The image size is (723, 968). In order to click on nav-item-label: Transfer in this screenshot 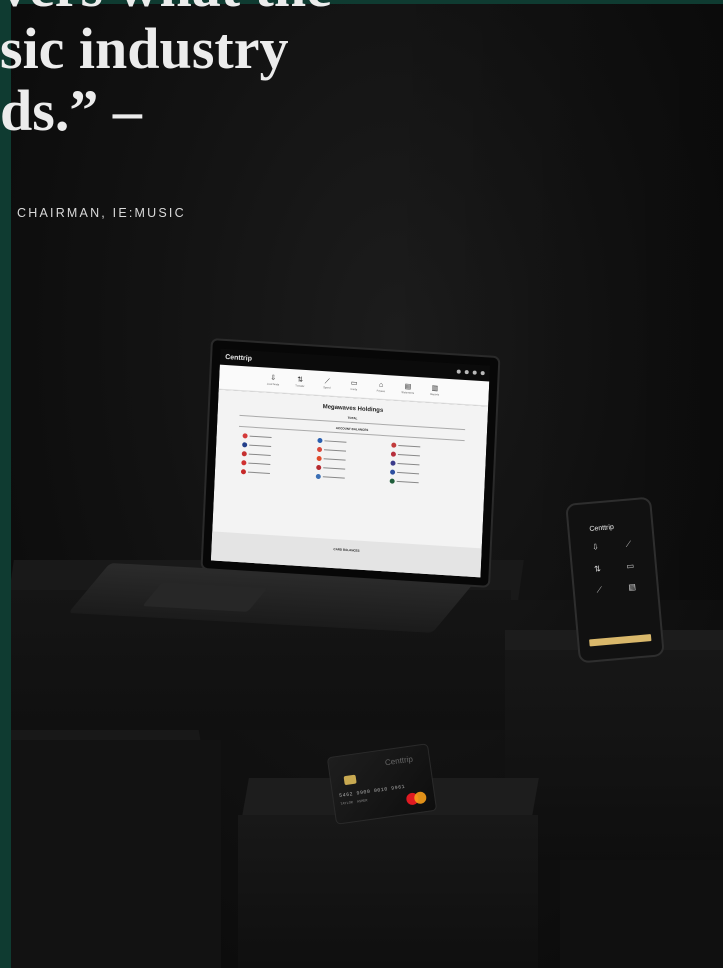, I will do `click(300, 385)`.